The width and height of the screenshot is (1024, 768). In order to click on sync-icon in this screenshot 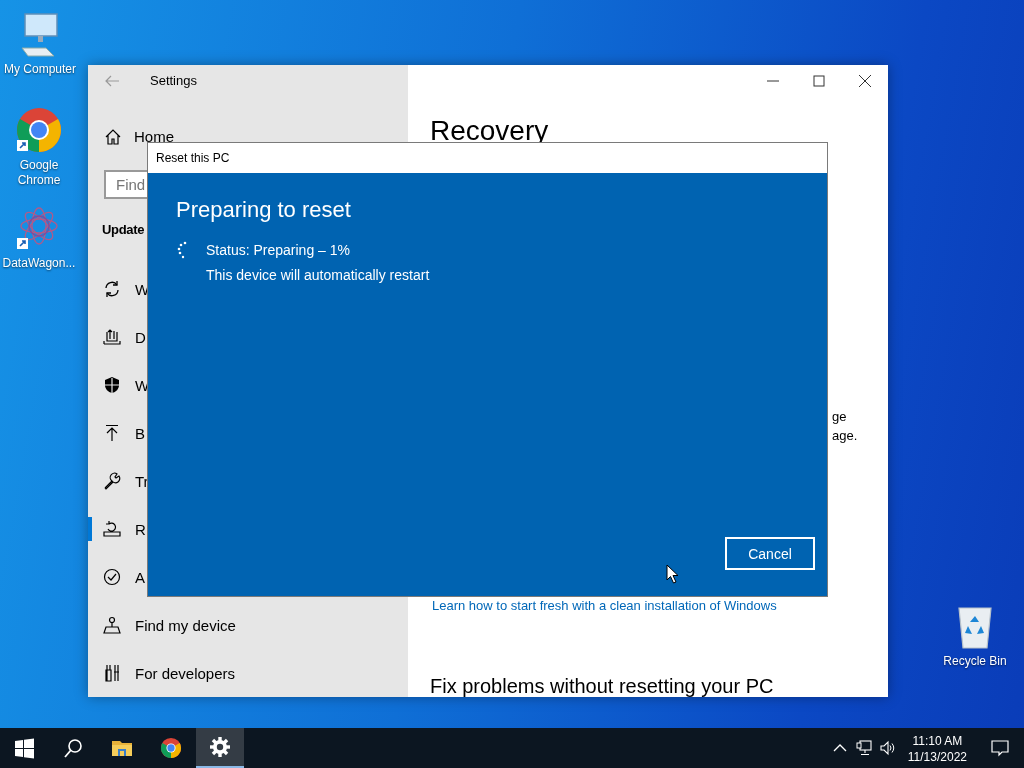, I will do `click(112, 289)`.